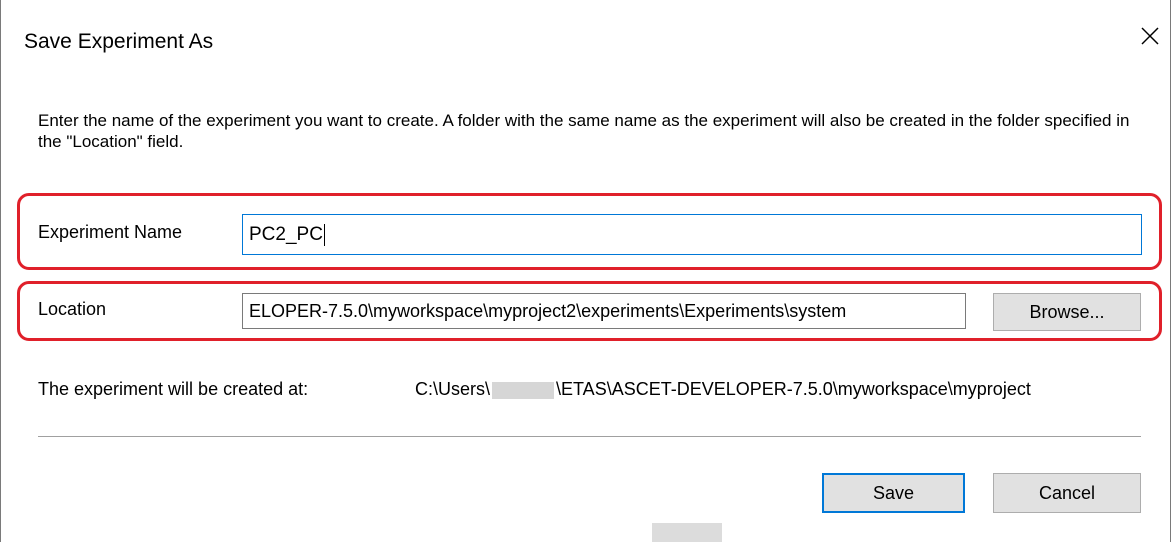 This screenshot has width=1171, height=542. I want to click on divider, so click(589, 436).